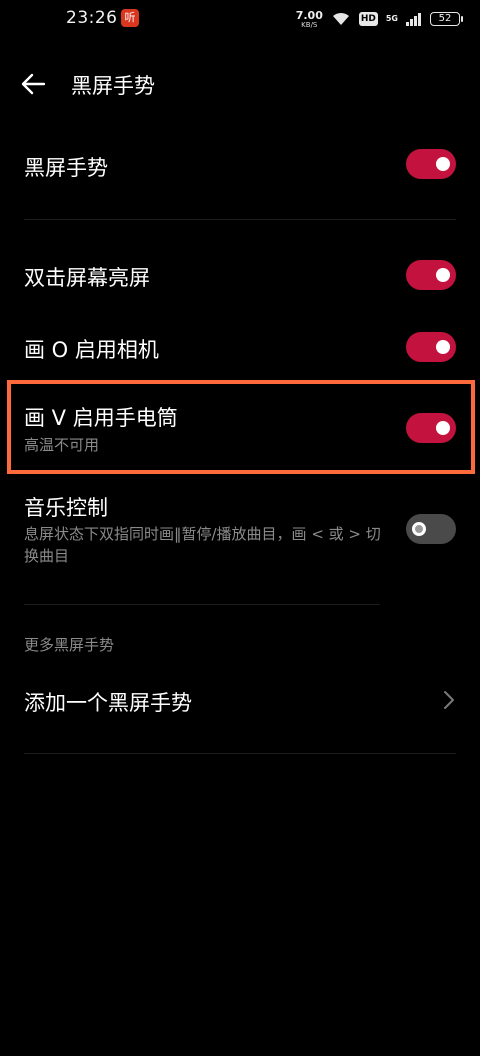 Image resolution: width=480 pixels, height=1056 pixels. I want to click on add-gesture-label: 添加一个黑屏手势, so click(108, 703).